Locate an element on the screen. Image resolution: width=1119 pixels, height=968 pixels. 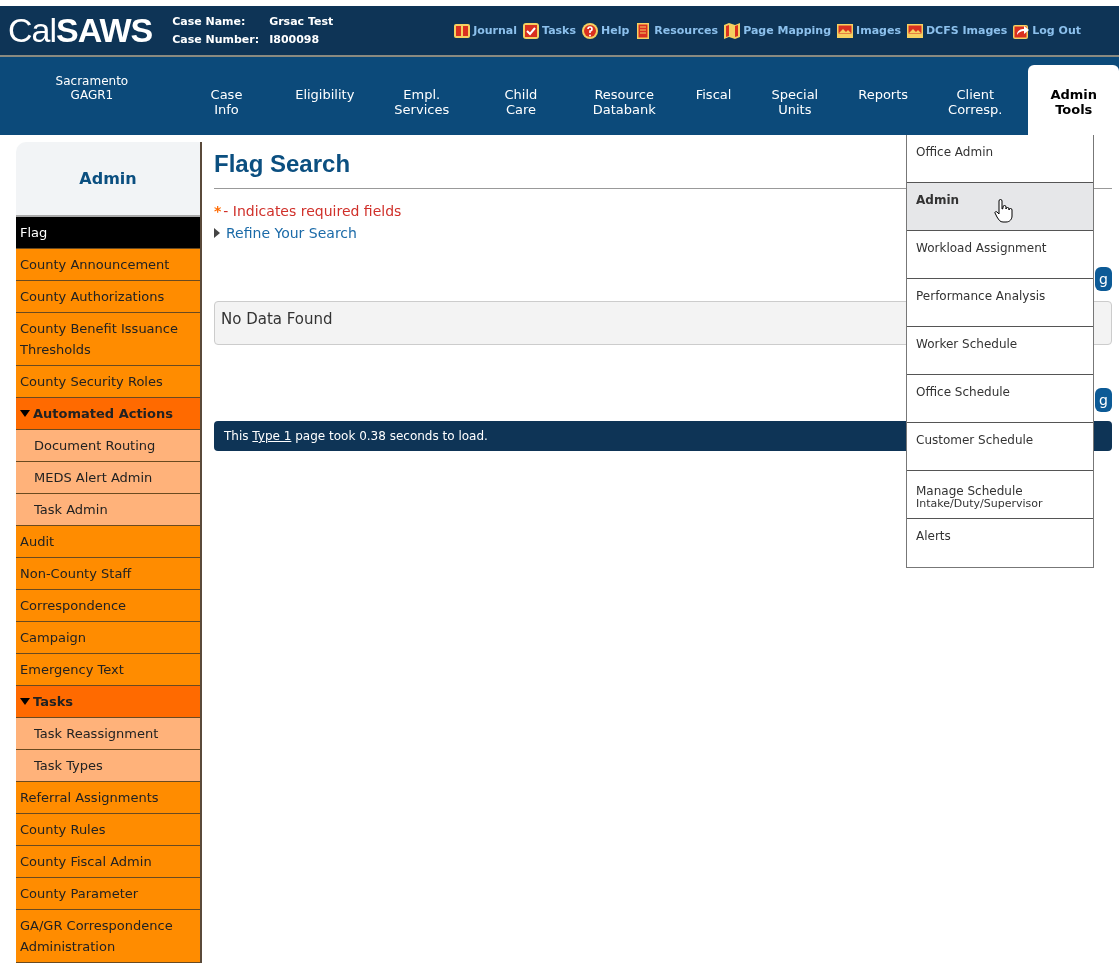
header-link: Help is located at coordinates (615, 30).